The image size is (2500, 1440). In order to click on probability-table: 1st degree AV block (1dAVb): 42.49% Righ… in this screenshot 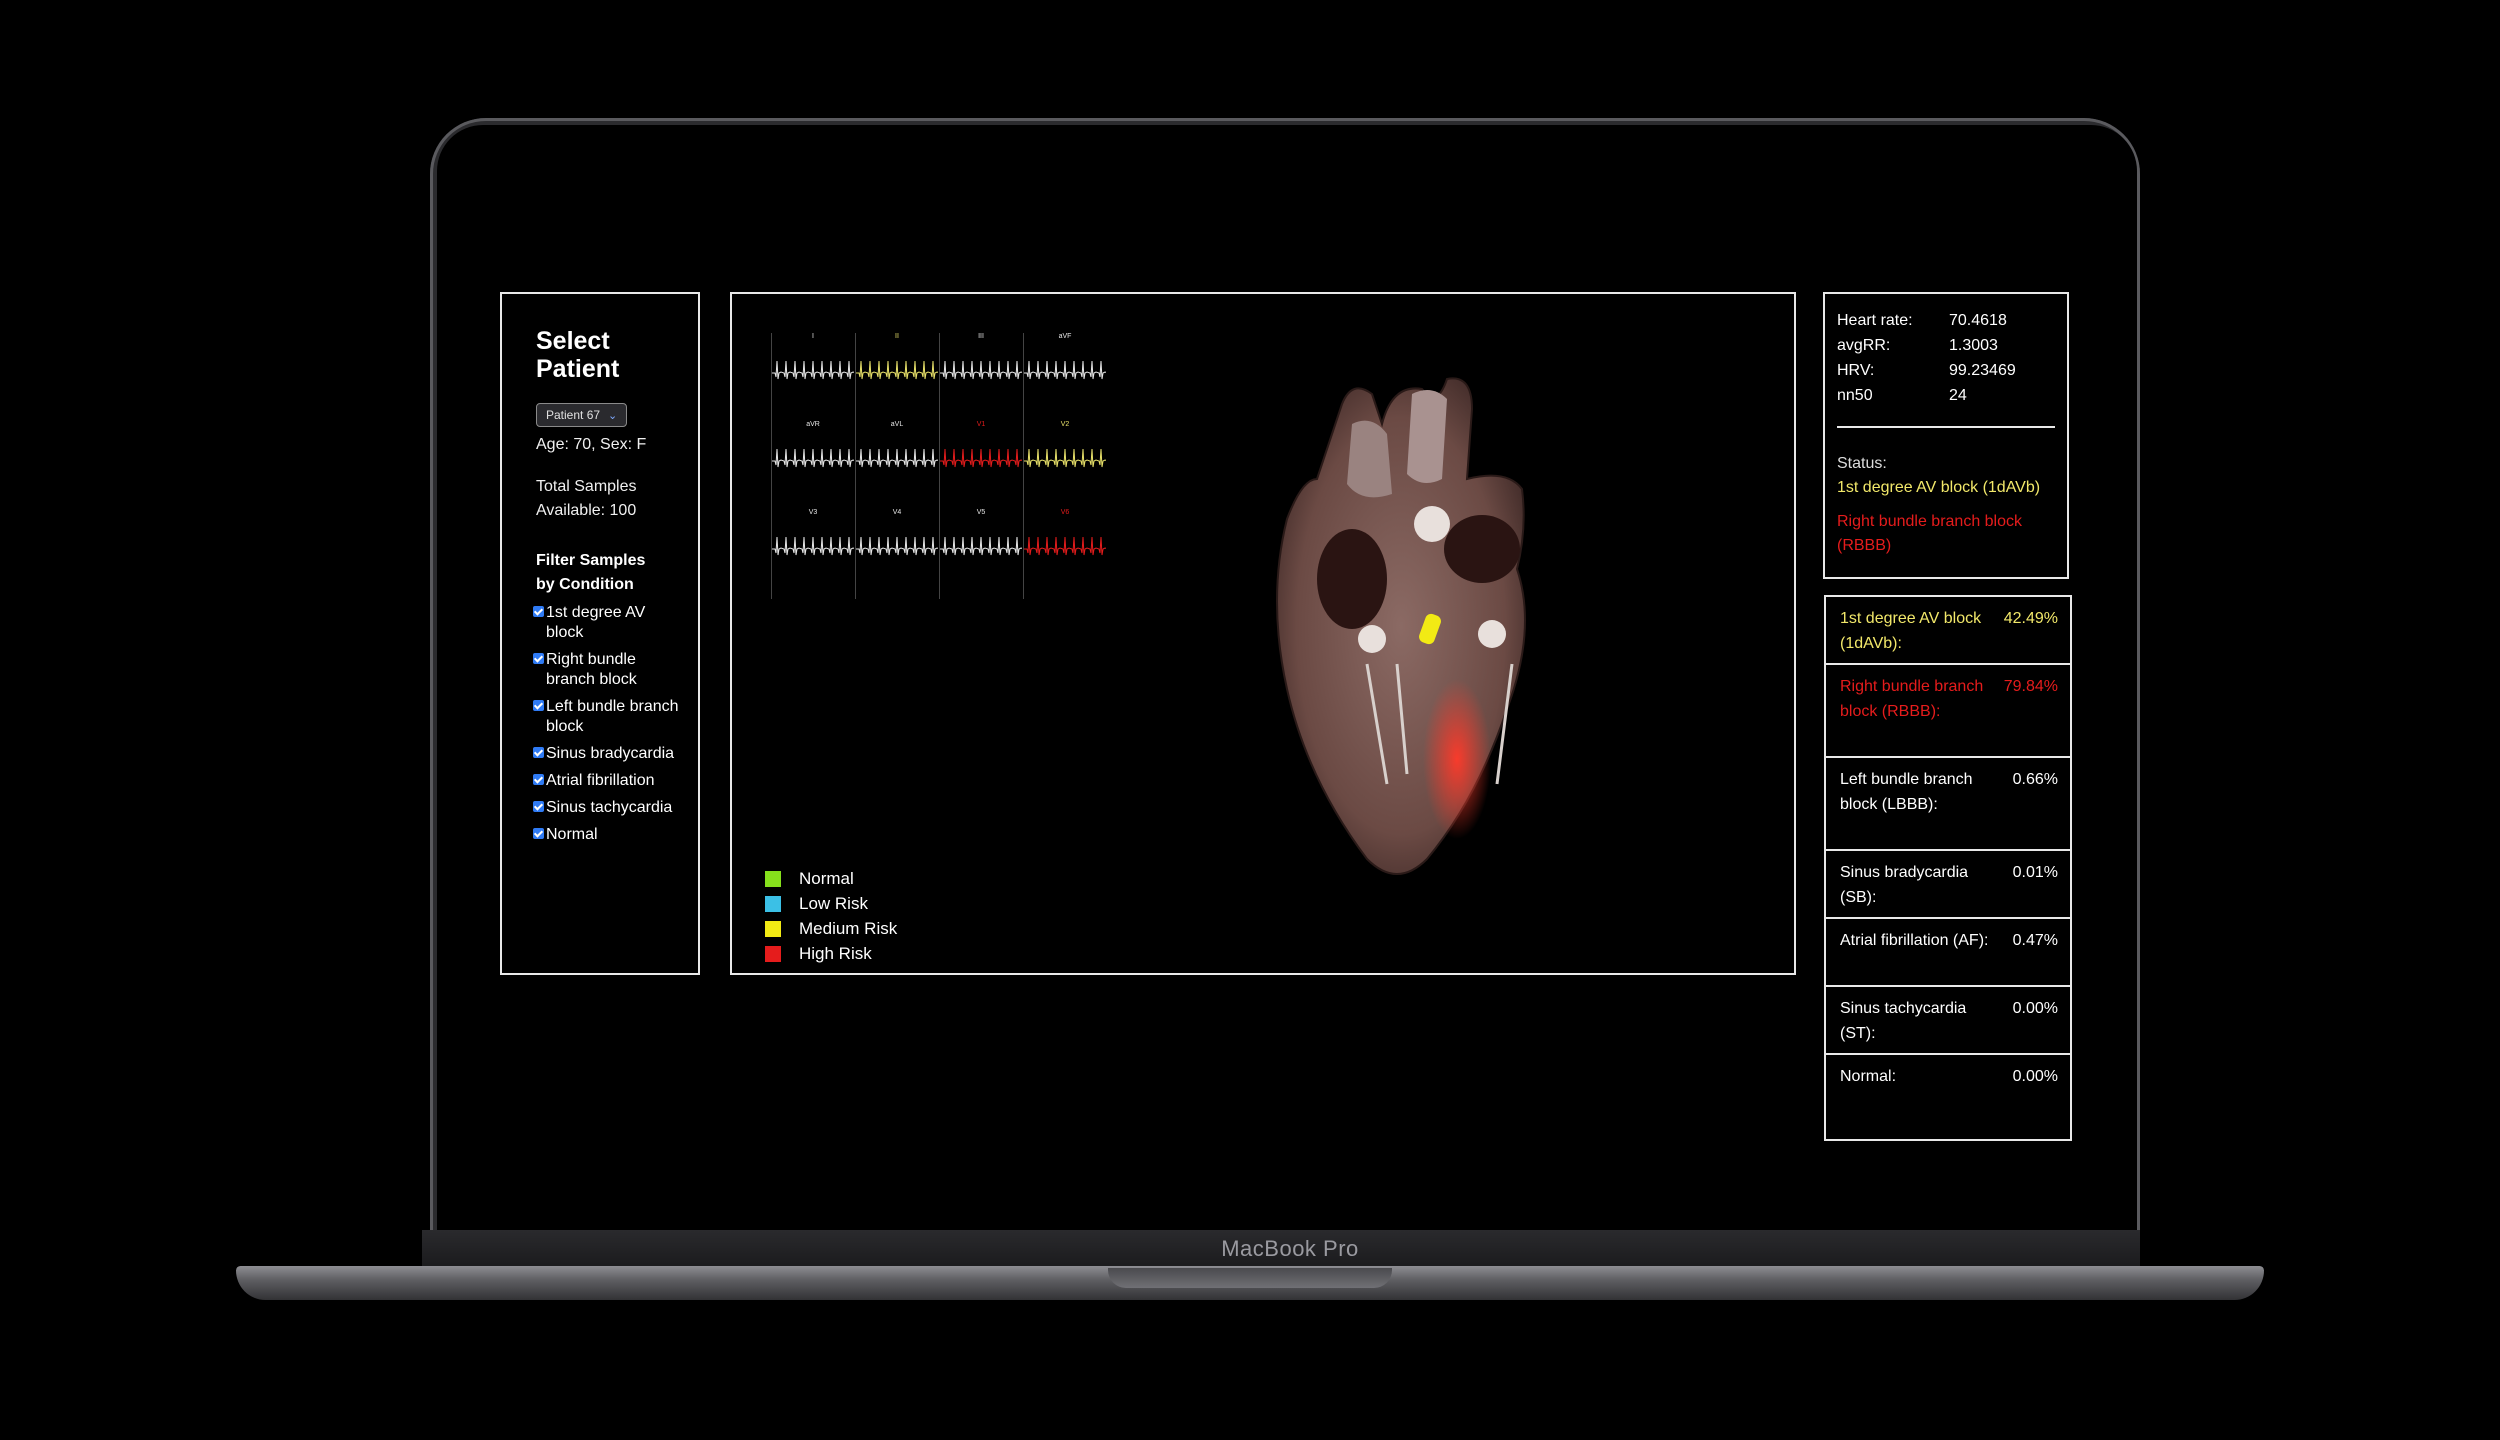, I will do `click(1948, 868)`.